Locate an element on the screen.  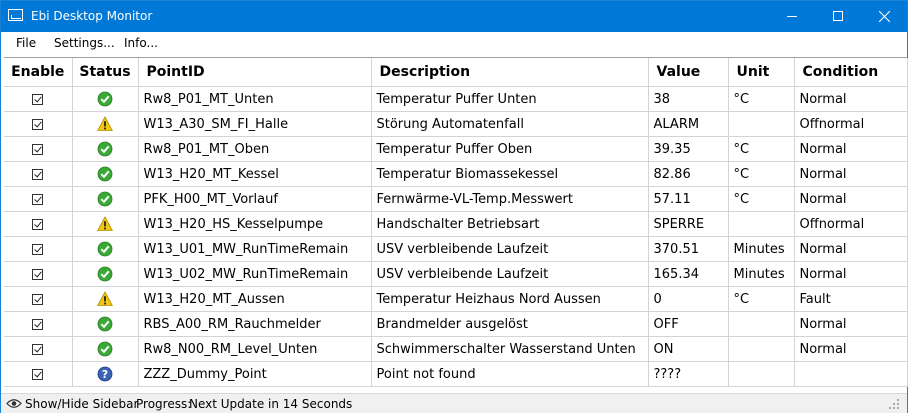
column-header-condition: Condition is located at coordinates (851, 72).